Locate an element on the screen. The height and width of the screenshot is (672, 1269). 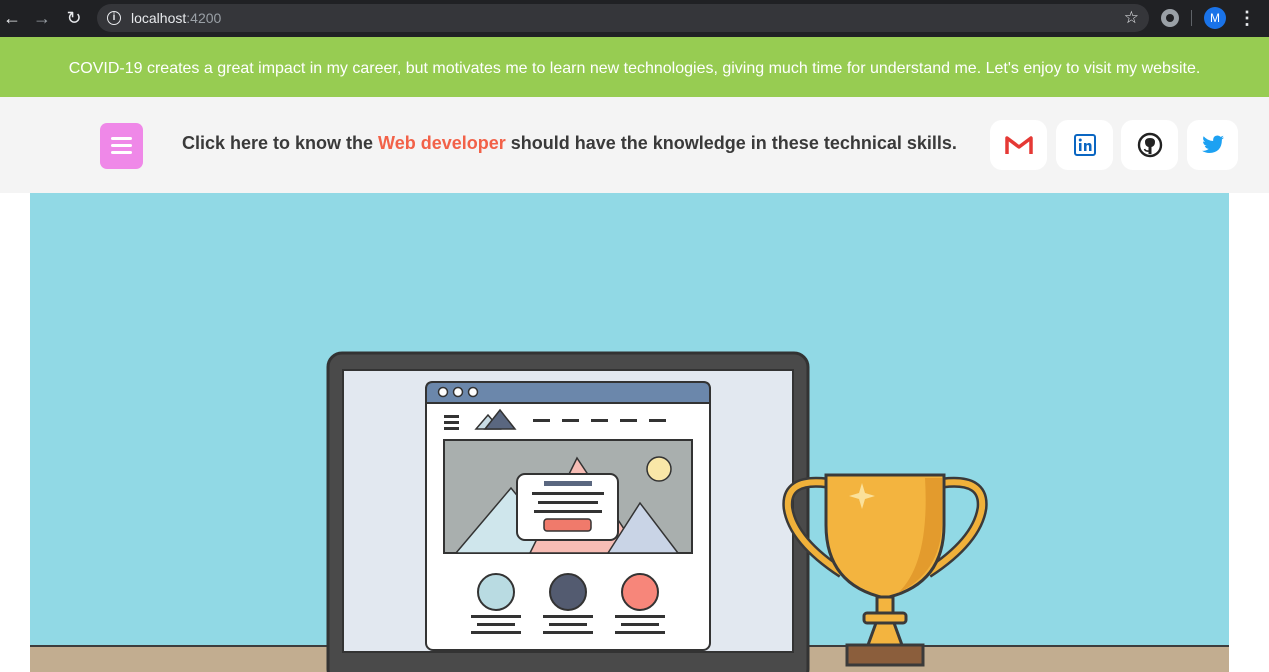
menu-button is located at coordinates (121, 146).